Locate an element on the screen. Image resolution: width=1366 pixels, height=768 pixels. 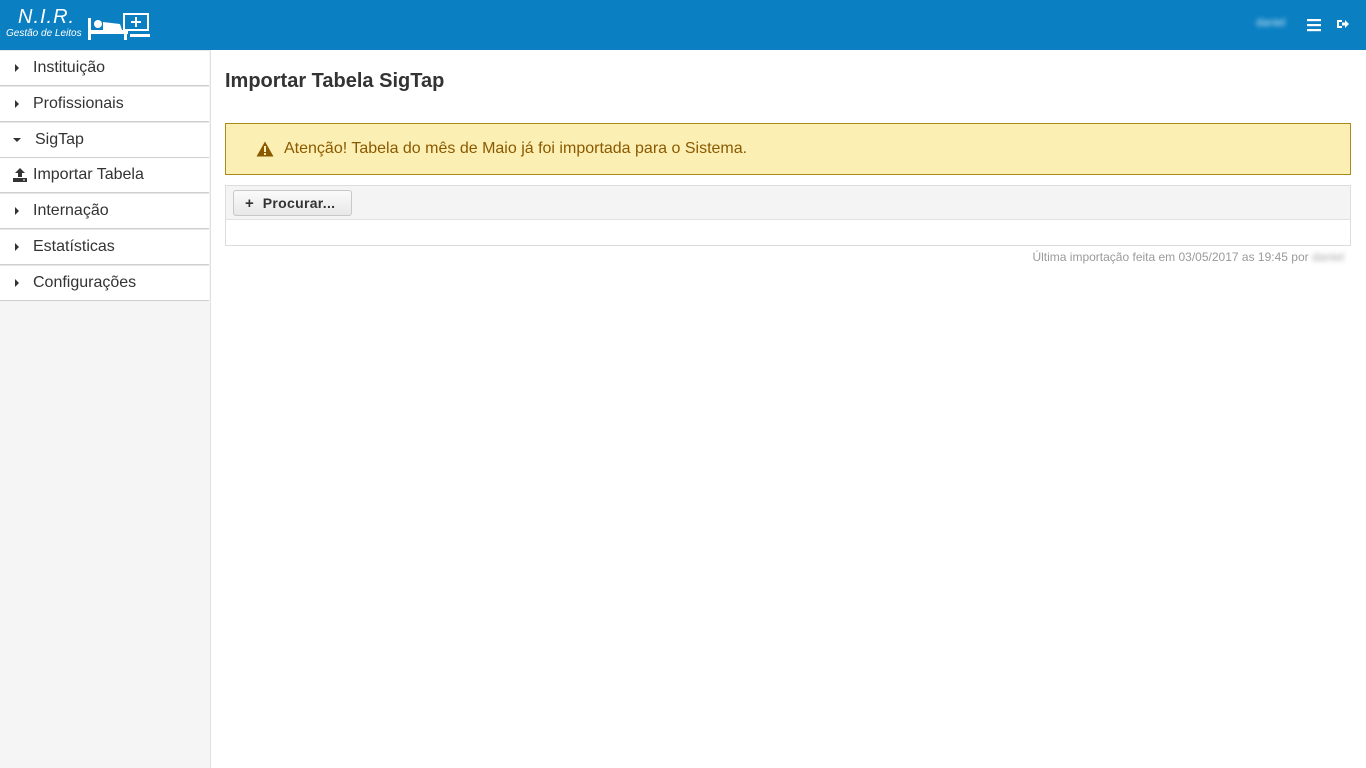
sidebar-subitem-label: Importar Tabela is located at coordinates (88, 174).